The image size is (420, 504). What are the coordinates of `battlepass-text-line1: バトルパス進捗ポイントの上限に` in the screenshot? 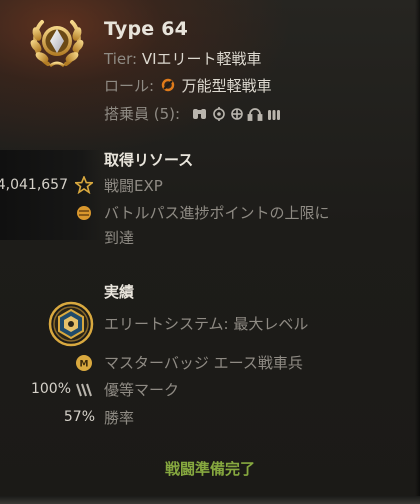 It's located at (217, 213).